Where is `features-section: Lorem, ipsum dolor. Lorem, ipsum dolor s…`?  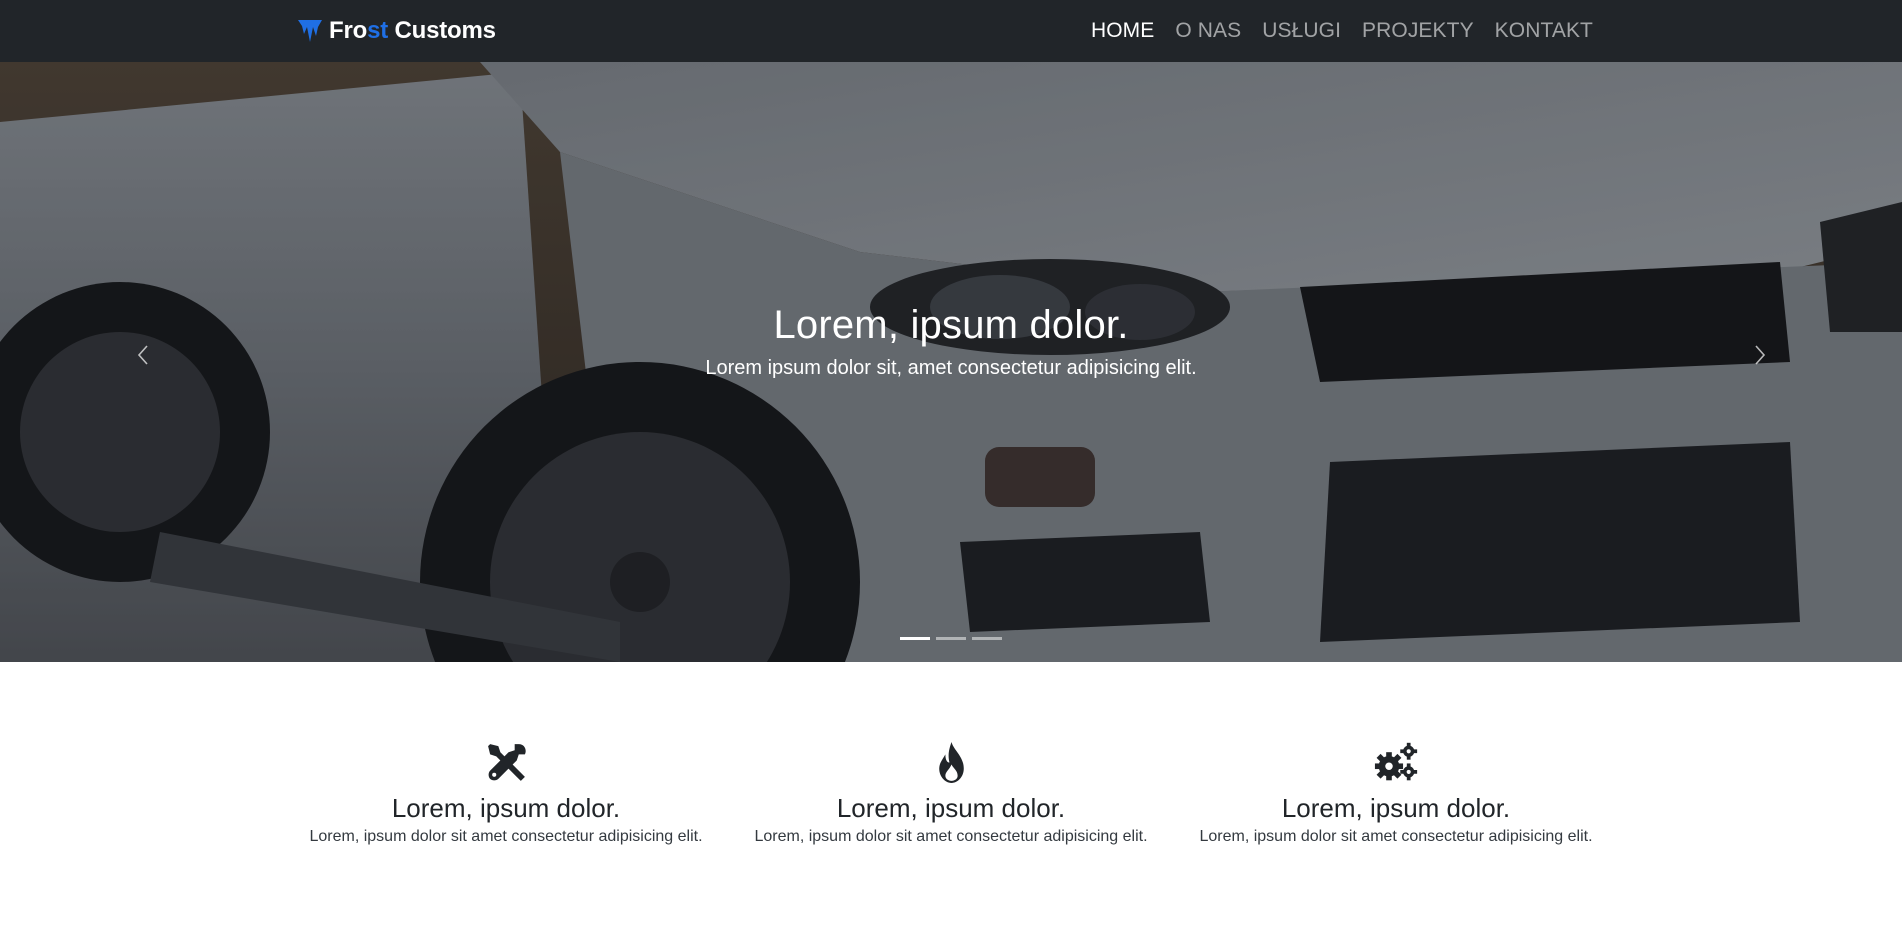
features-section: Lorem, ipsum dolor. Lorem, ipsum dolor s… is located at coordinates (951, 794).